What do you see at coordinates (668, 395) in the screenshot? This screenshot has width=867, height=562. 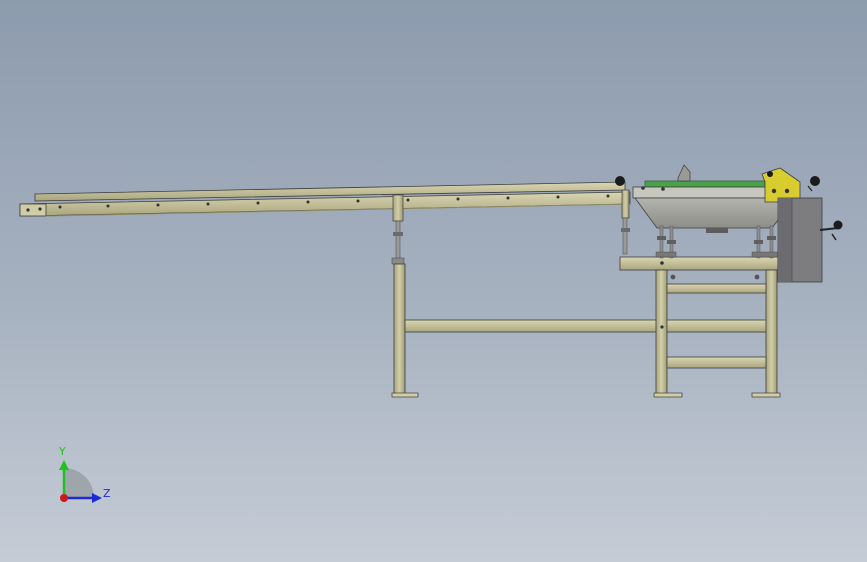 I see `stand-foot-left` at bounding box center [668, 395].